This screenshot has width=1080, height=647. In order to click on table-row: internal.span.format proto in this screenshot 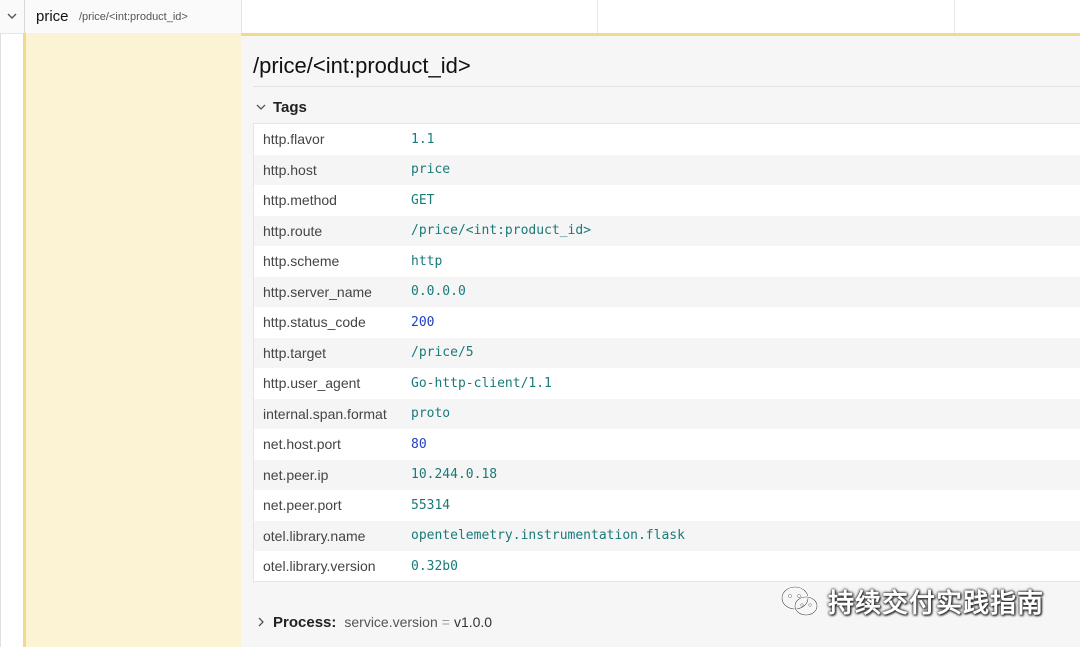, I will do `click(667, 413)`.